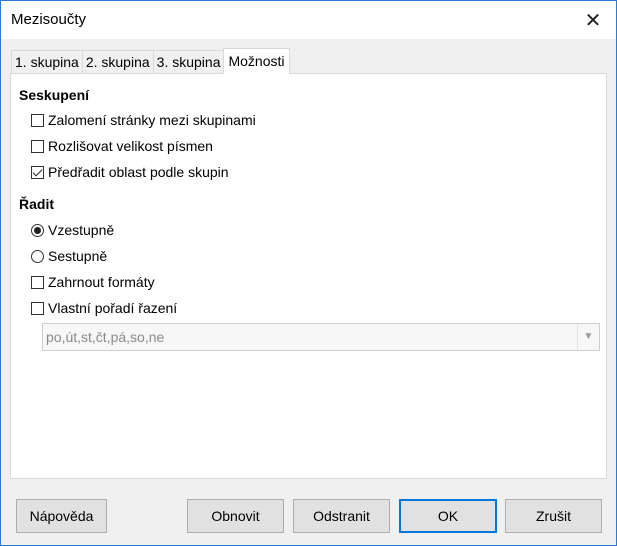 This screenshot has width=617, height=546. I want to click on title-bar: Mezisoučty ✕, so click(308, 20).